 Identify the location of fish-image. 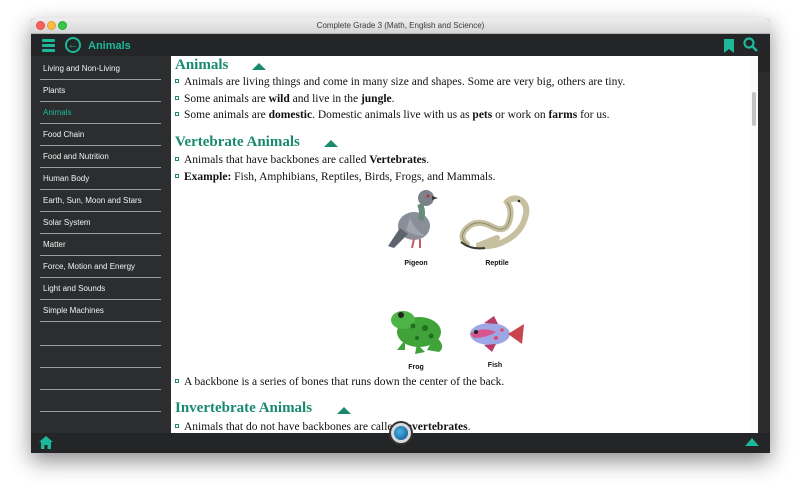
(497, 334).